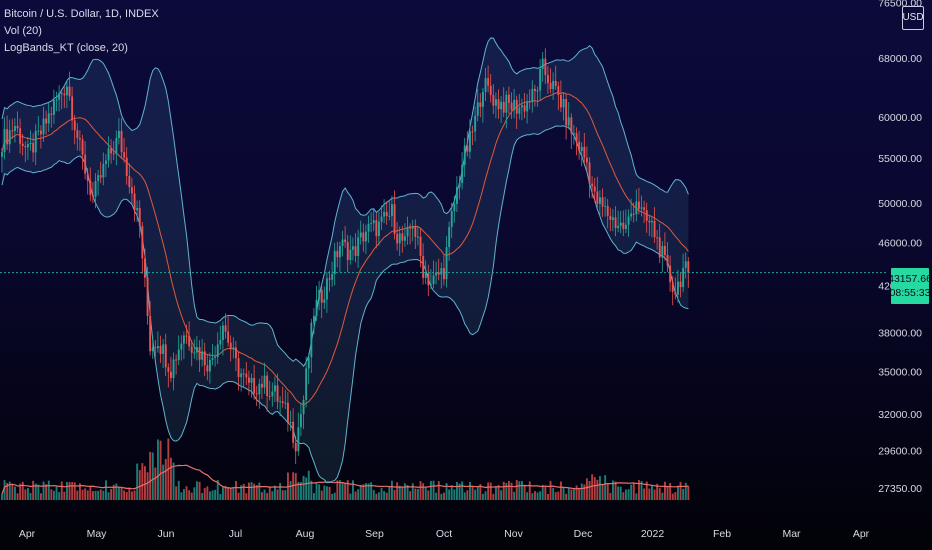 This screenshot has width=932, height=550. Describe the element at coordinates (27, 534) in the screenshot. I see `x-tick-label: Apr` at that location.